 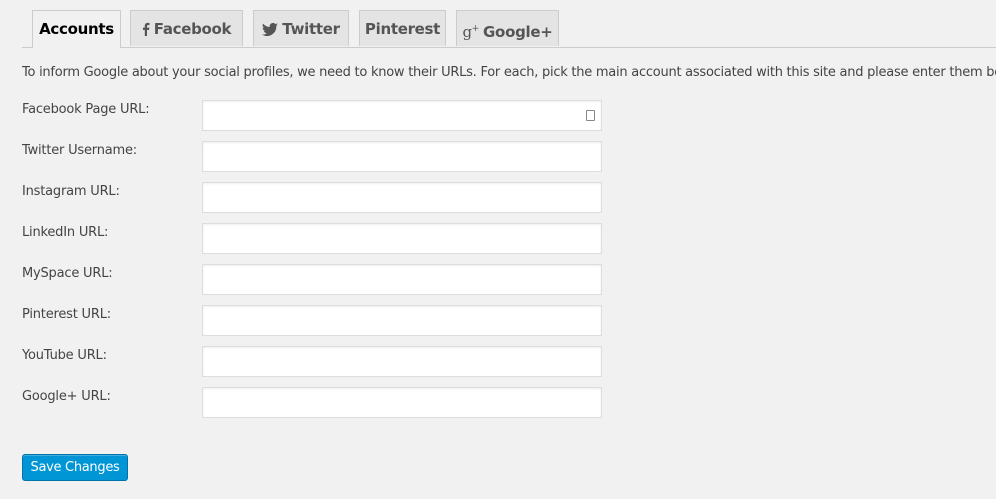 I want to click on facebook-url-input, so click(x=402, y=115).